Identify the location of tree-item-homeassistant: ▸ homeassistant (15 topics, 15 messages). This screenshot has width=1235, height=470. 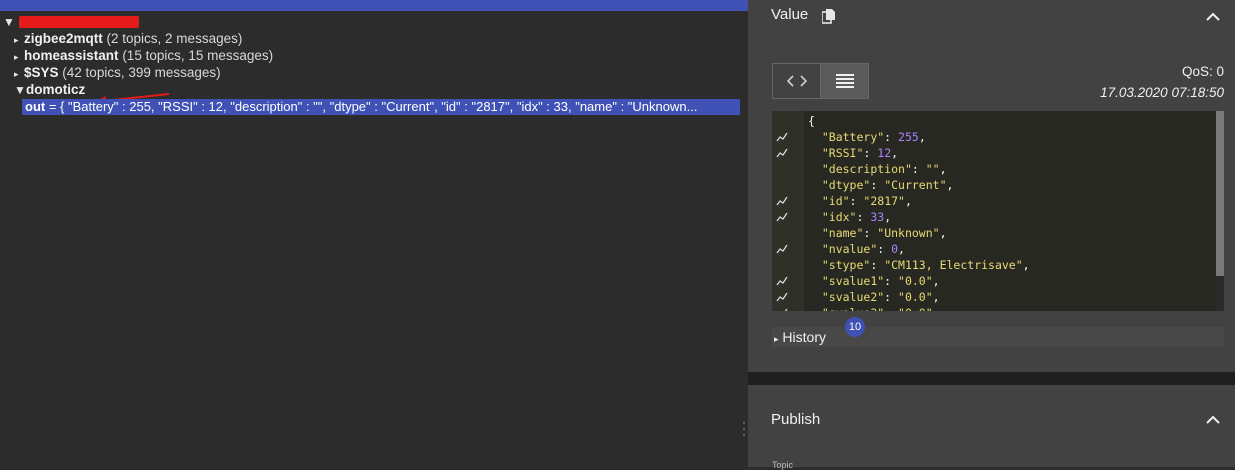
(143, 55).